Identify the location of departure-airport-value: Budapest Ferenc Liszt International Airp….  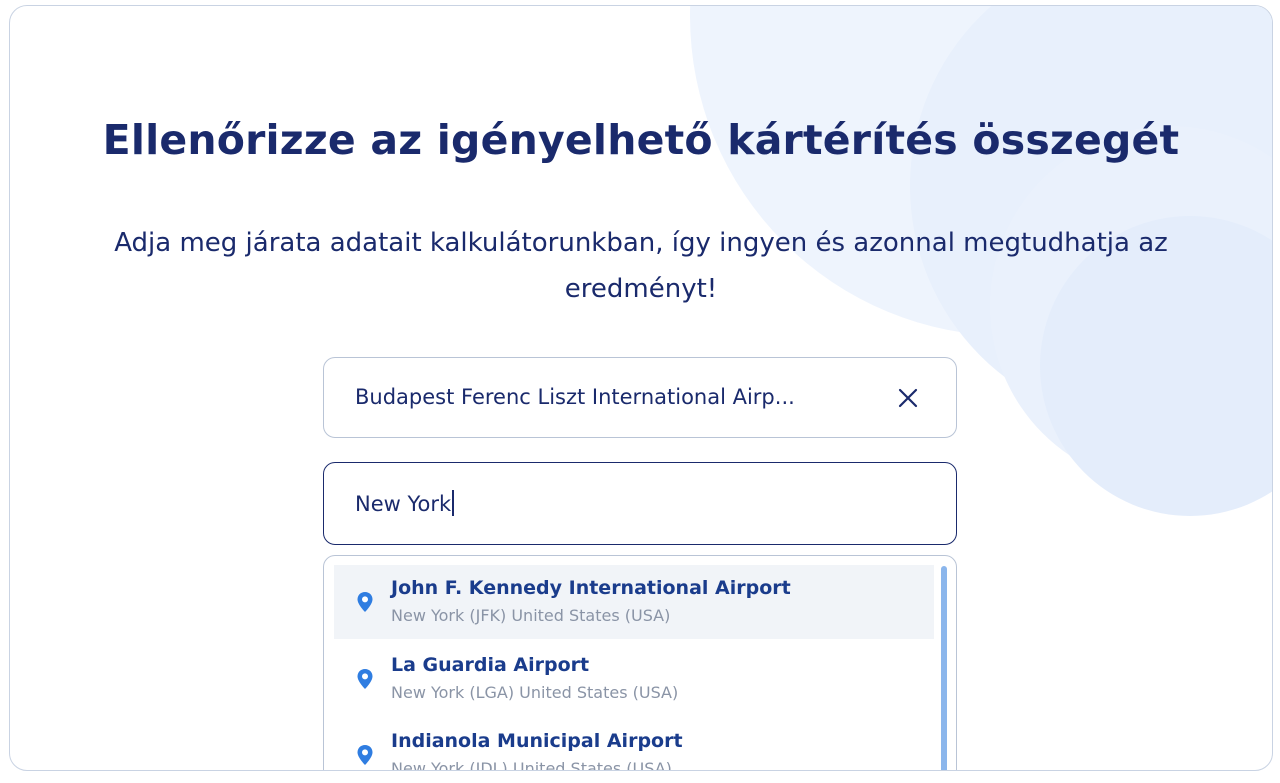
(575, 397).